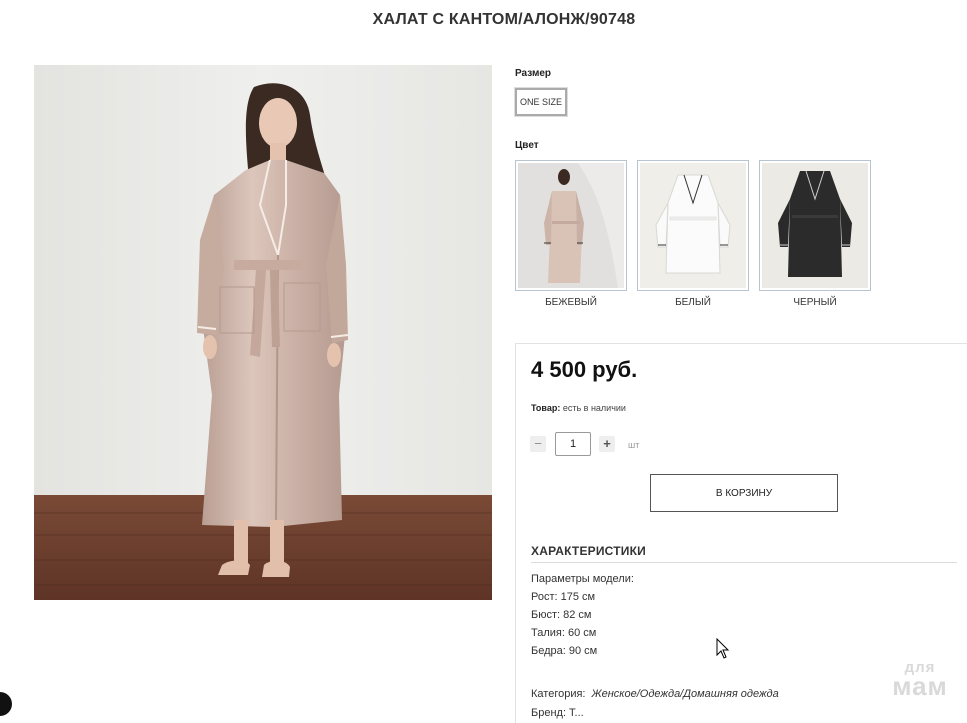 Image resolution: width=967 pixels, height=723 pixels. What do you see at coordinates (546, 408) in the screenshot?
I see `stock-label: Товар:` at bounding box center [546, 408].